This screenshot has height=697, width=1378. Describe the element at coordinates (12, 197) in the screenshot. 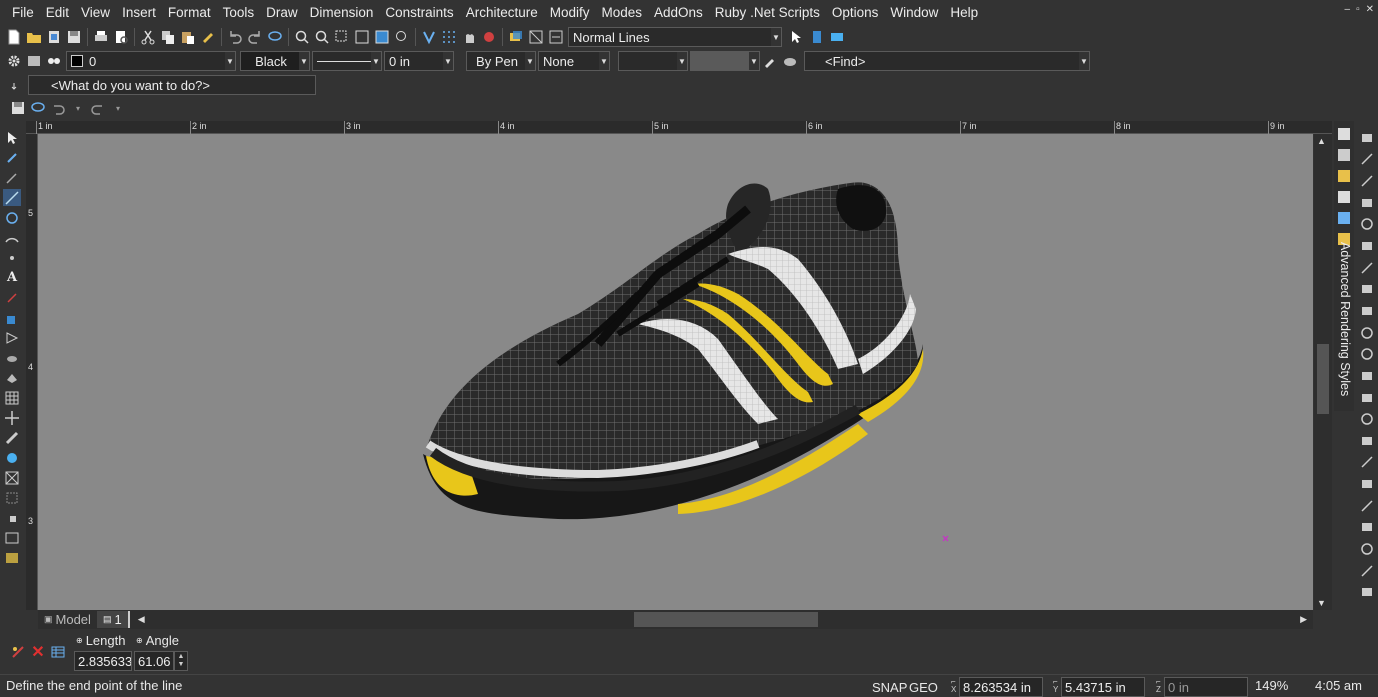

I see `line-tool-icon` at that location.